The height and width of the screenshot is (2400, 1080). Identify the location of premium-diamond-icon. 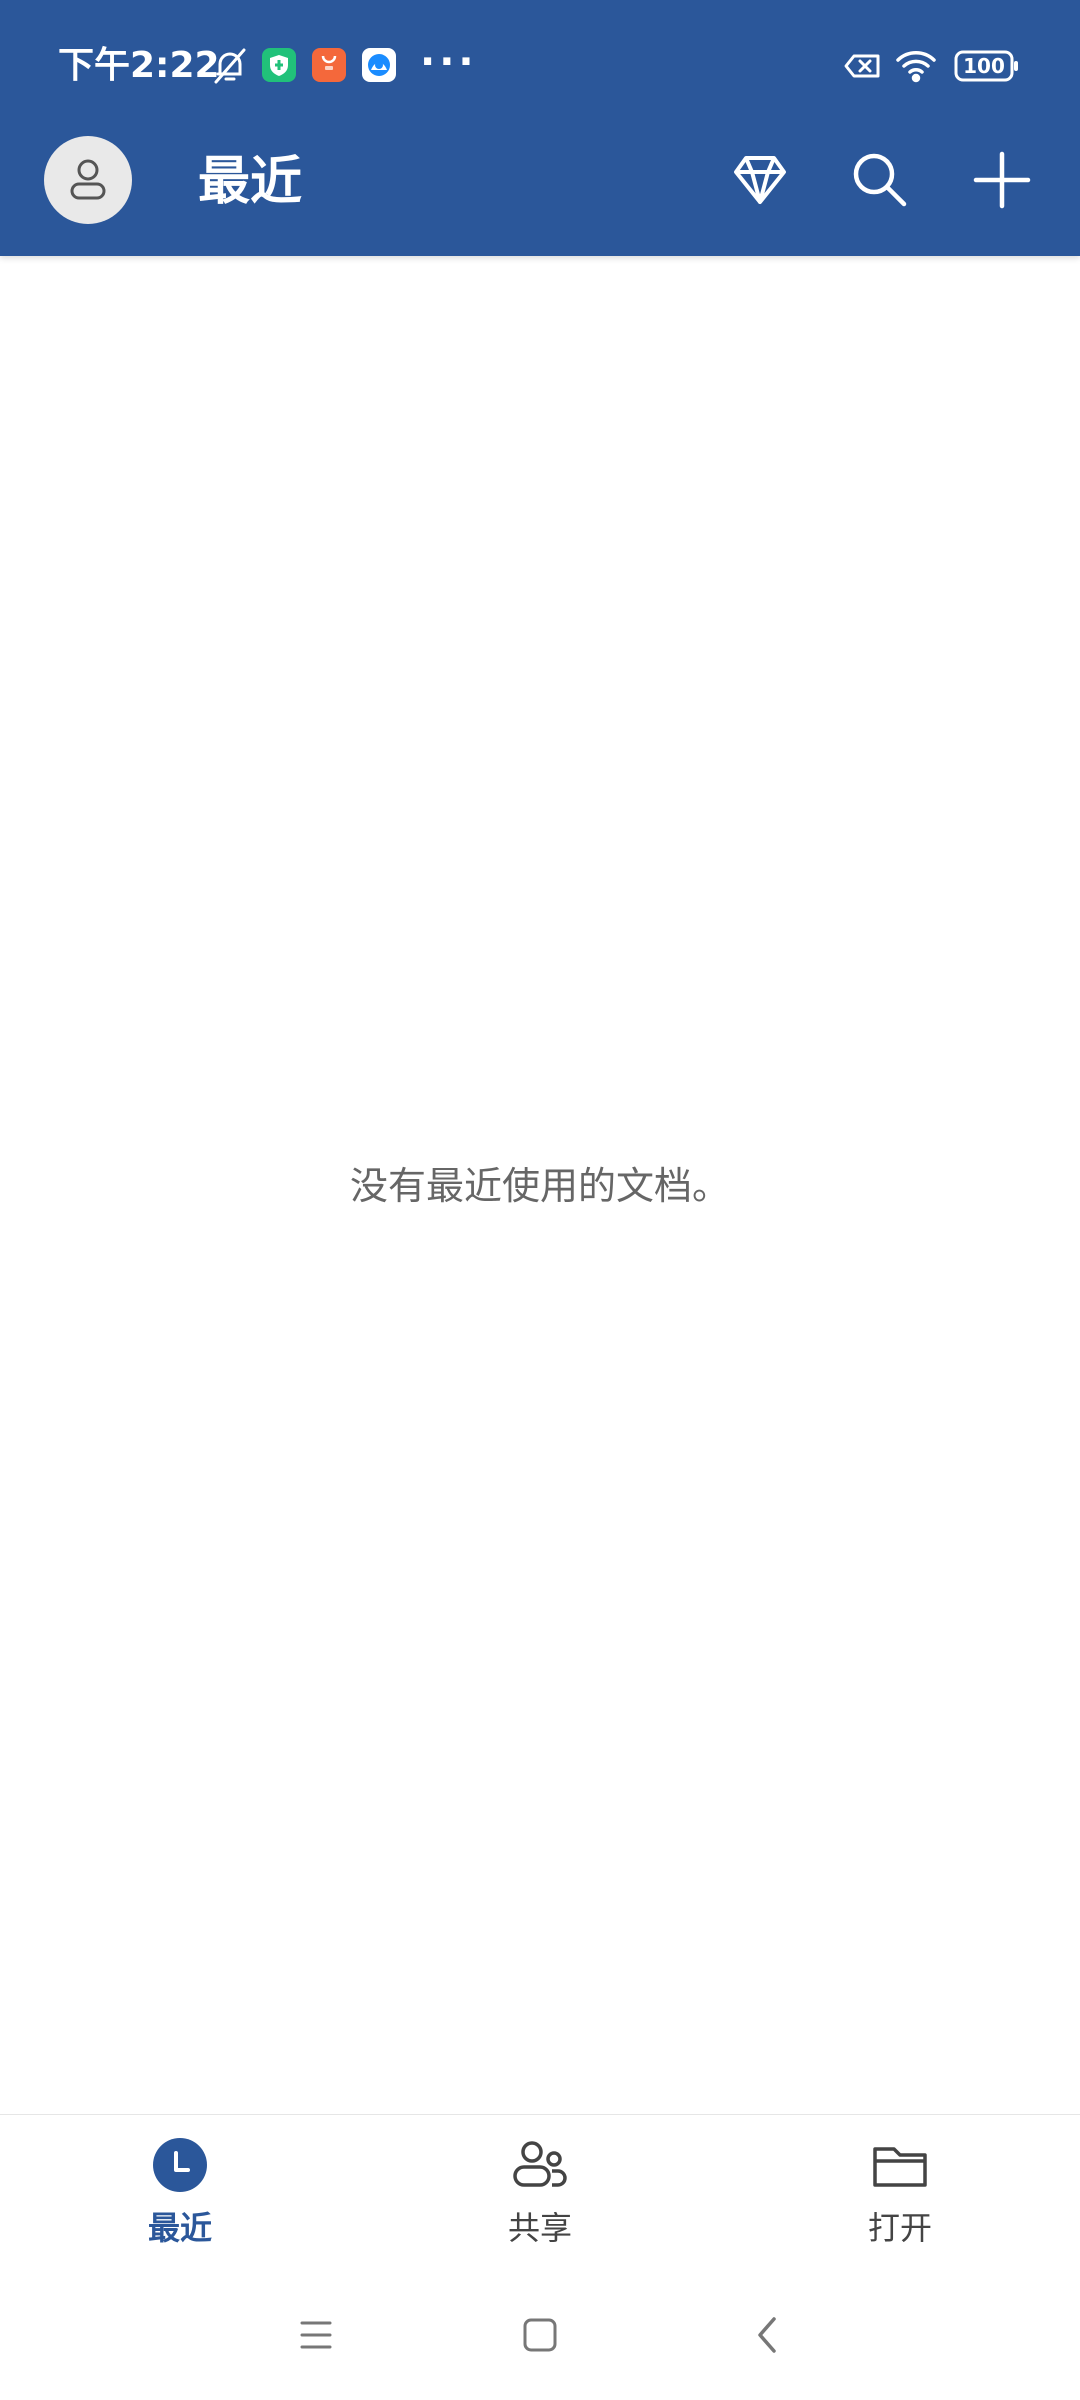
(760, 180).